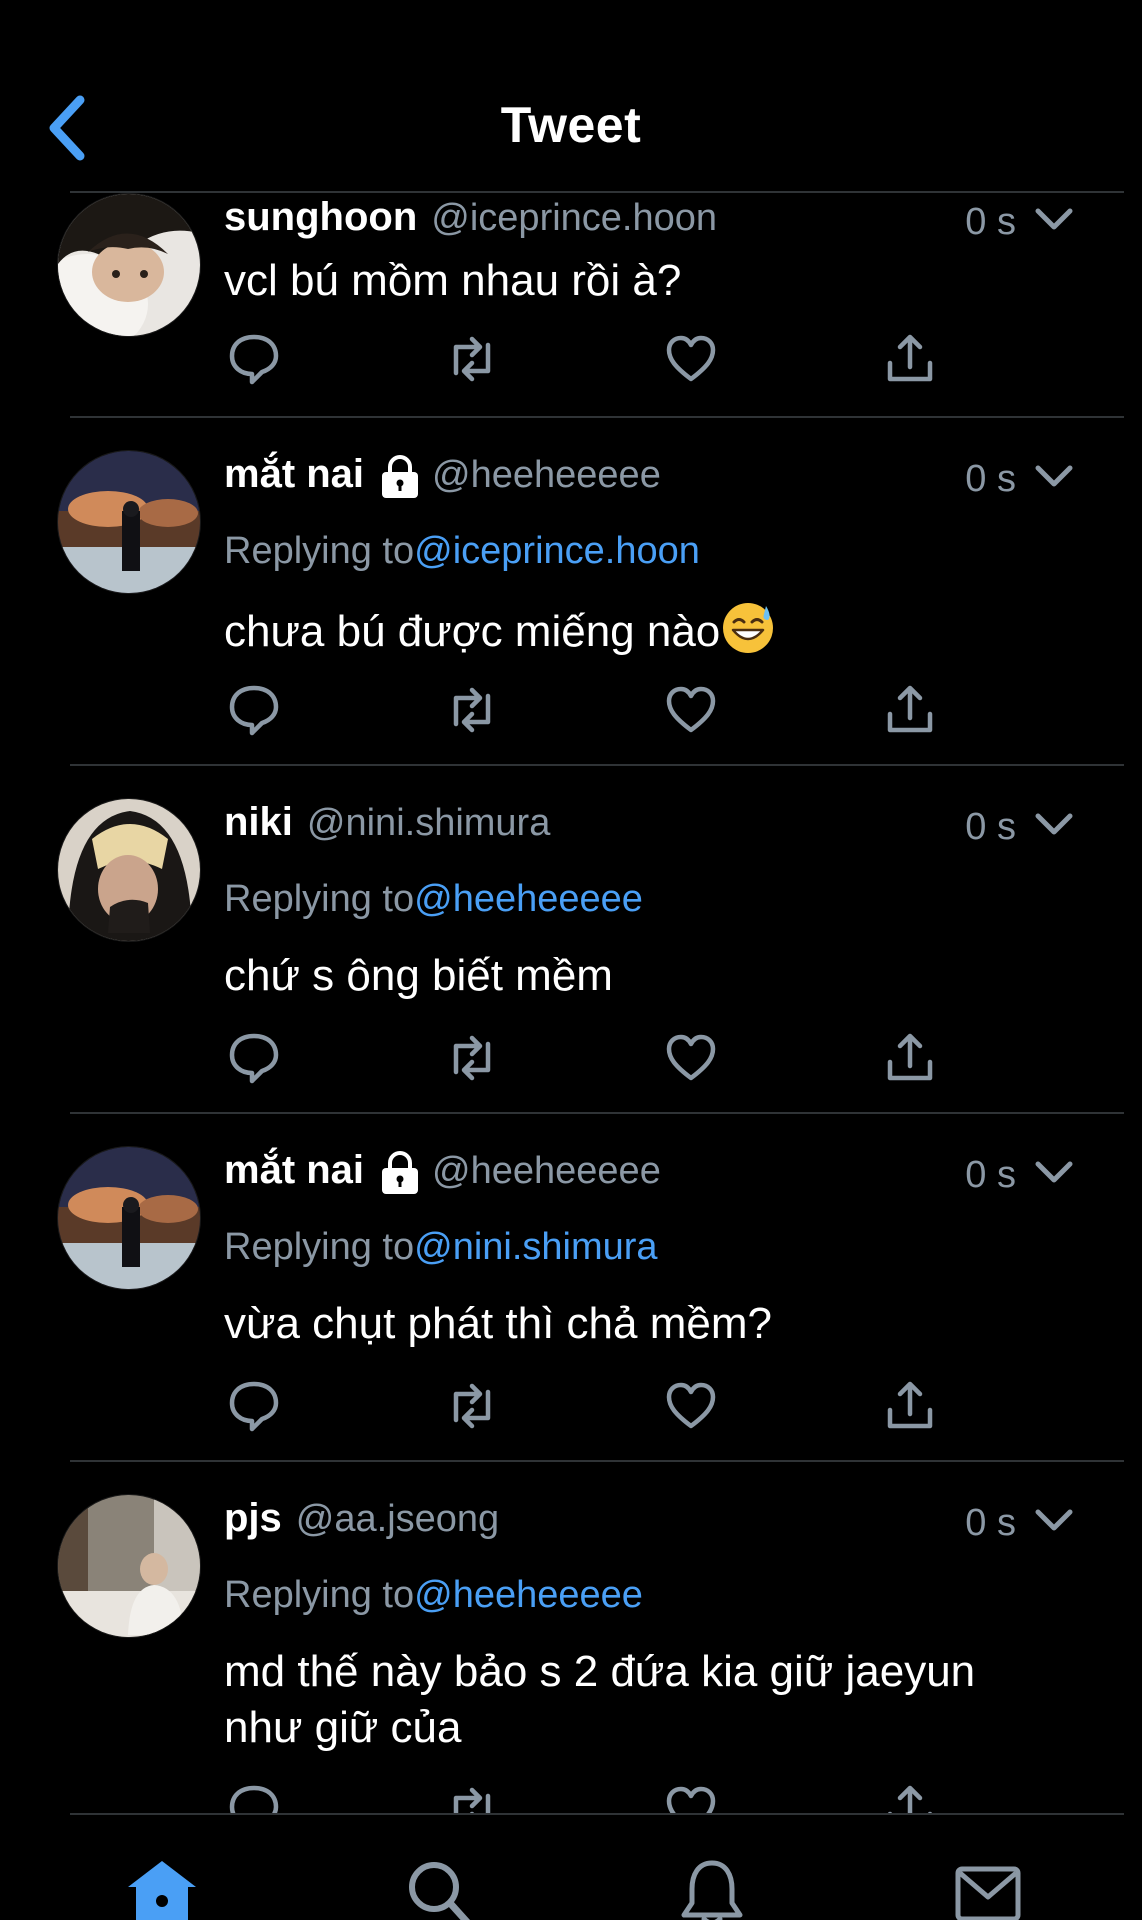  I want to click on tab-messages, so click(988, 1888).